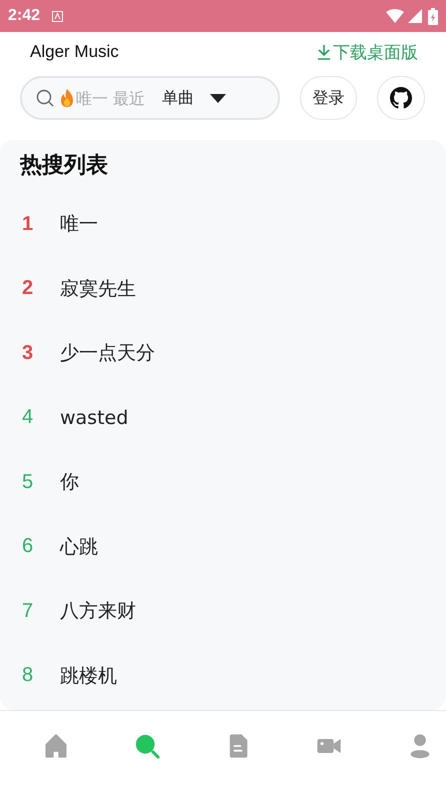 The image size is (446, 792). Describe the element at coordinates (79, 547) in the screenshot. I see `song-title: 心跳` at that location.